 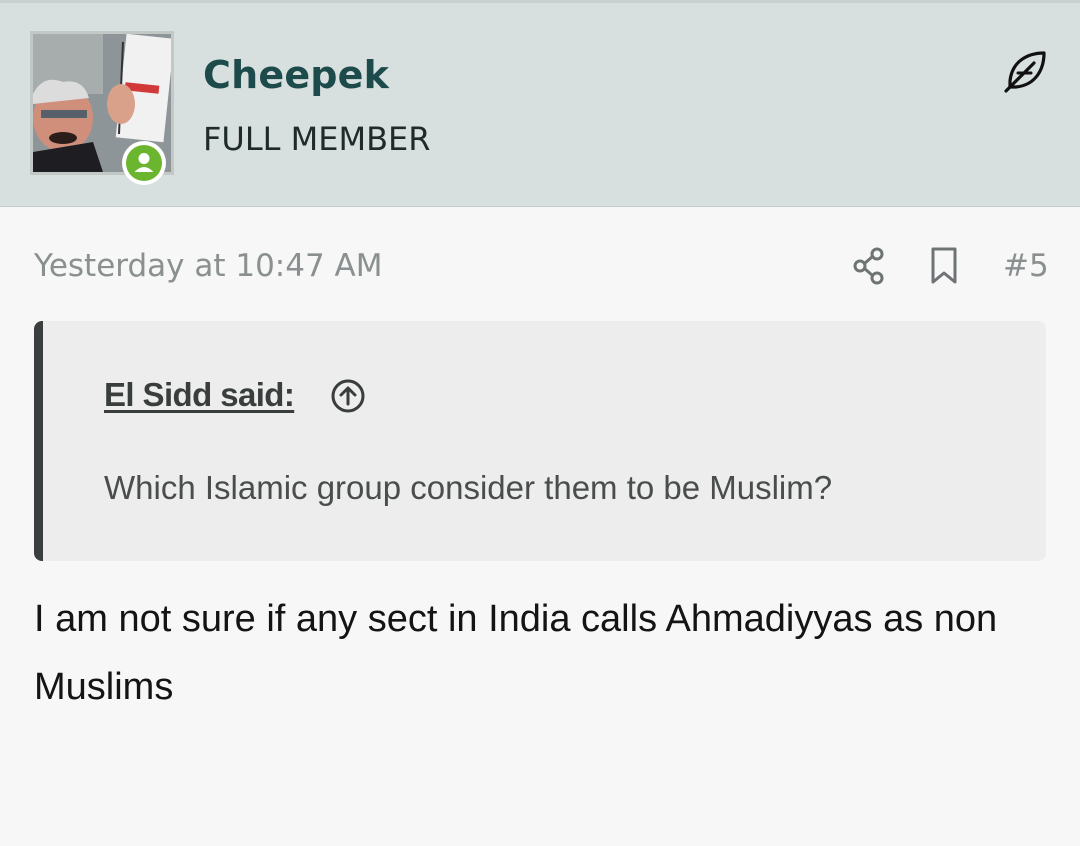 I want to click on quote-accent-bar, so click(x=38, y=441).